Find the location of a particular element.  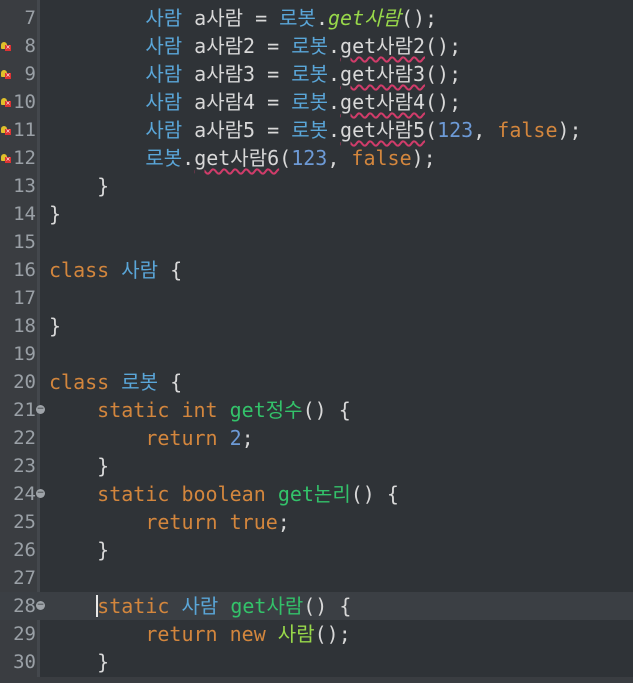

code-line: 9 × 사람 a사람3 = 로봇.get사람3(); is located at coordinates (316, 74).